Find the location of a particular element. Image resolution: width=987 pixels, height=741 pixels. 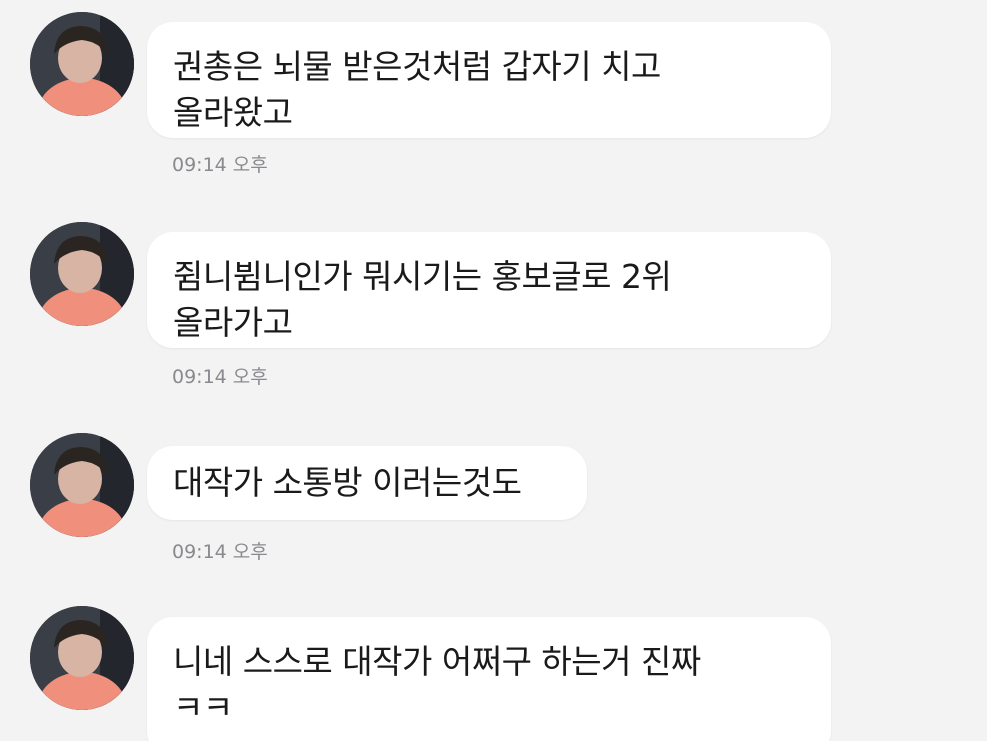

message-bubble: 권총은 뇌물 받은것처럼 갑자기 치고 올라왔고 is located at coordinates (489, 80).